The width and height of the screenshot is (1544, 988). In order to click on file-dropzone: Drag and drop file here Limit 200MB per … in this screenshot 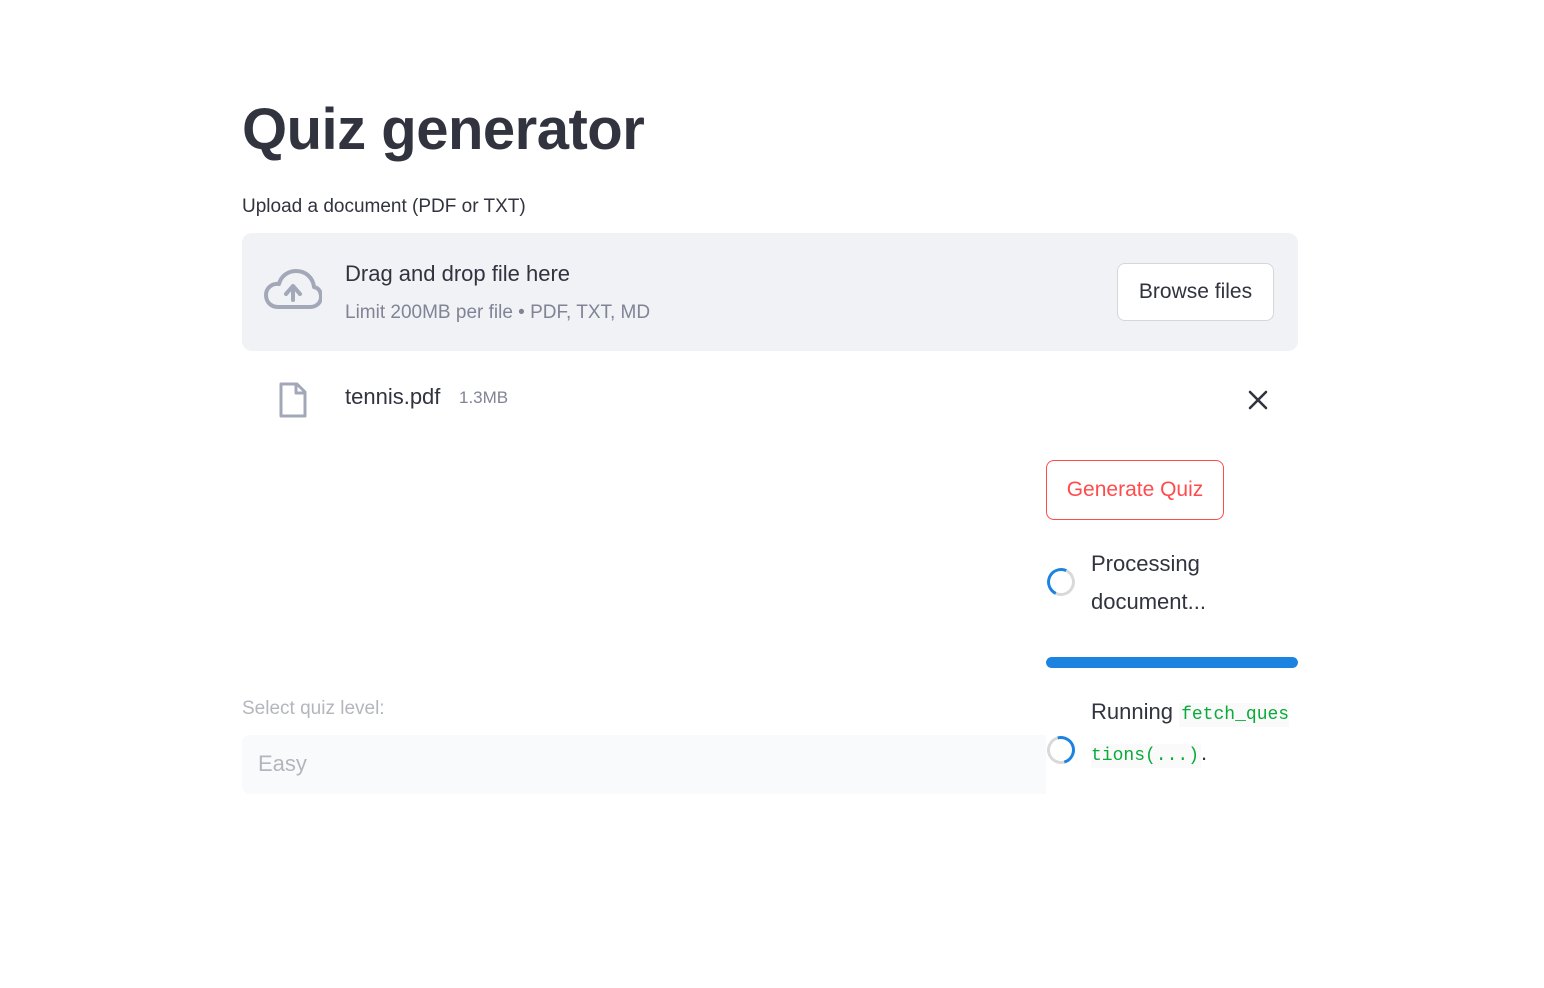, I will do `click(770, 292)`.